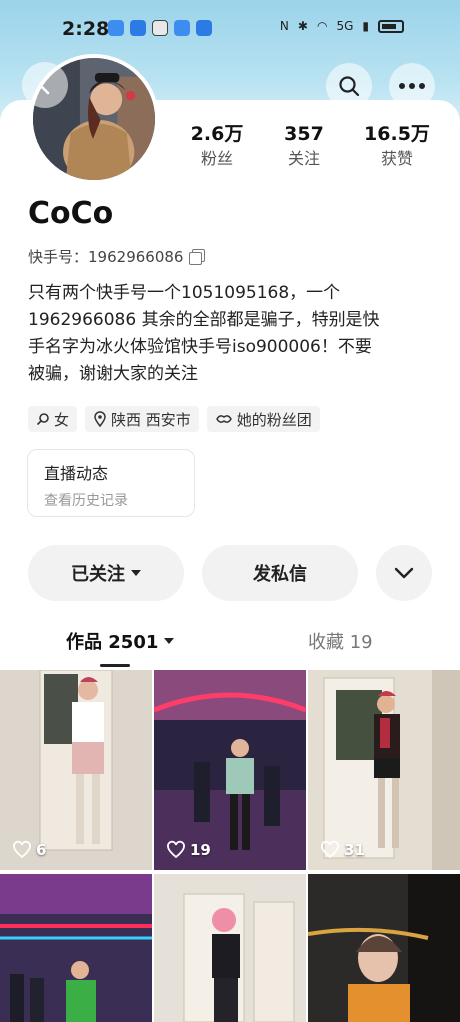  I want to click on profile-tags: 女 陕西 西安市 她的粉丝团, so click(174, 419).